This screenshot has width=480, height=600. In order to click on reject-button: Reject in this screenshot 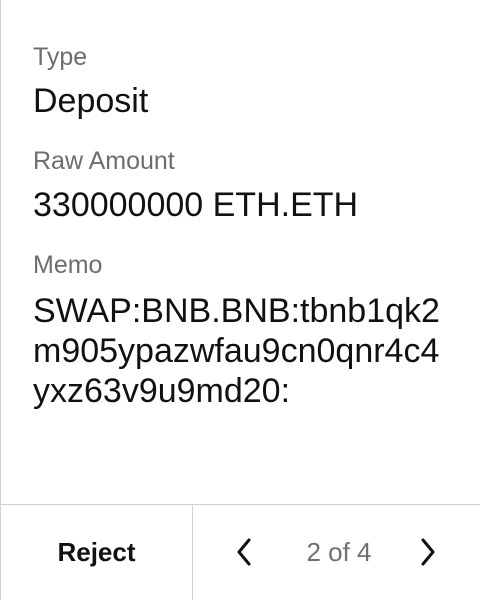, I will do `click(97, 552)`.